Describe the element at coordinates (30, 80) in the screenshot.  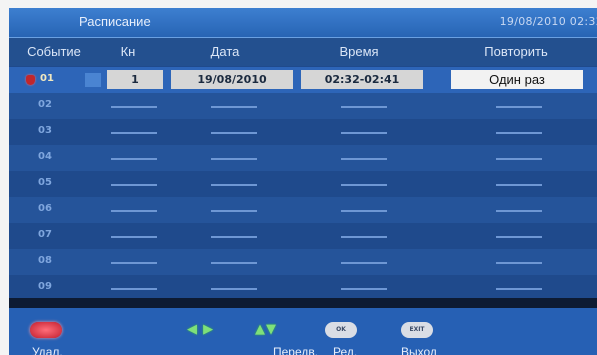
I see `scheduled-marker-icon` at that location.